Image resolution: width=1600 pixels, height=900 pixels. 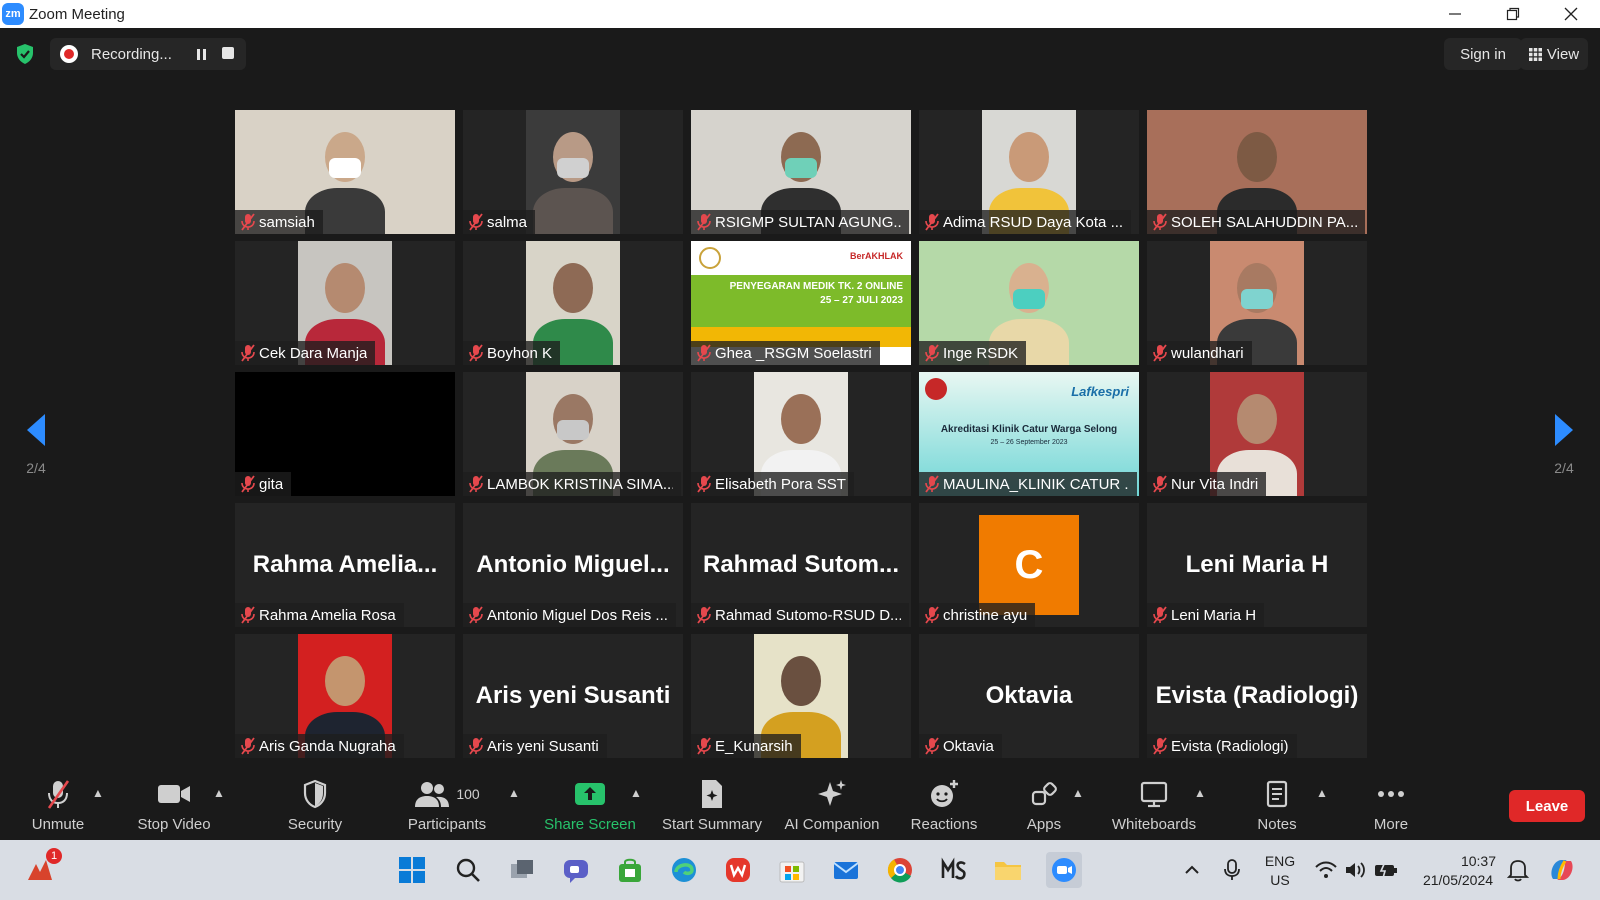 I want to click on task-view-button, so click(x=522, y=870).